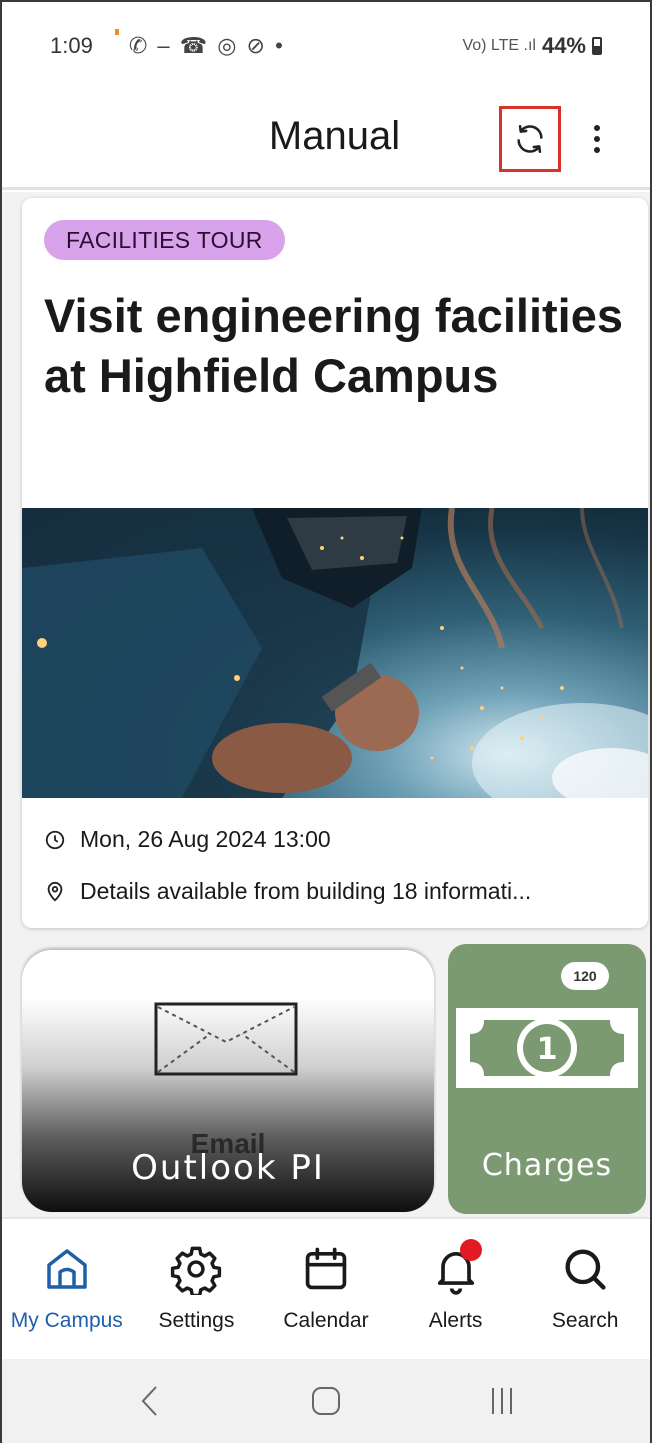 Image resolution: width=652 pixels, height=1443 pixels. I want to click on charges-tile: 120 1 Charges, so click(547, 1079).